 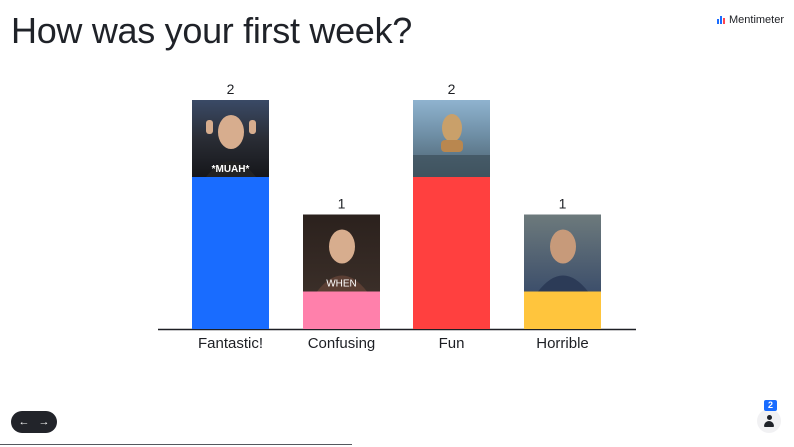 What do you see at coordinates (452, 343) in the screenshot?
I see `category-label-2: Fun` at bounding box center [452, 343].